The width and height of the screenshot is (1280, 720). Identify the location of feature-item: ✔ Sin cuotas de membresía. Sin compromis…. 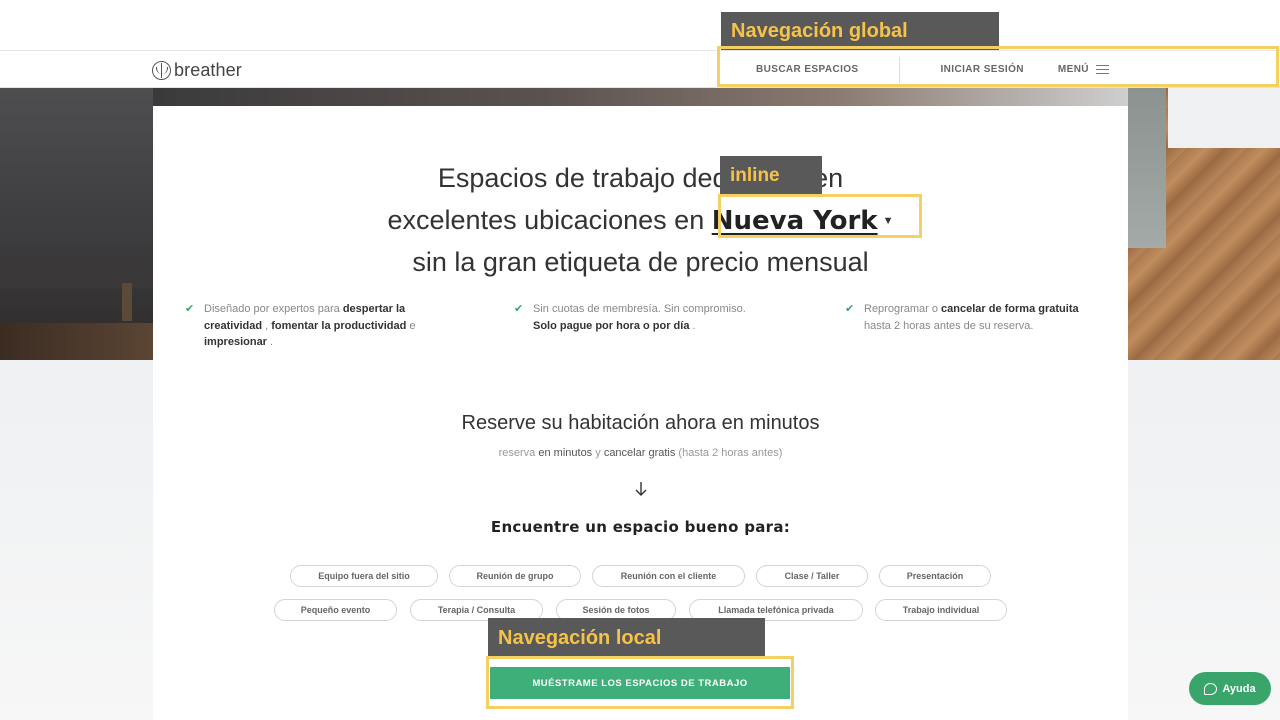
(639, 317).